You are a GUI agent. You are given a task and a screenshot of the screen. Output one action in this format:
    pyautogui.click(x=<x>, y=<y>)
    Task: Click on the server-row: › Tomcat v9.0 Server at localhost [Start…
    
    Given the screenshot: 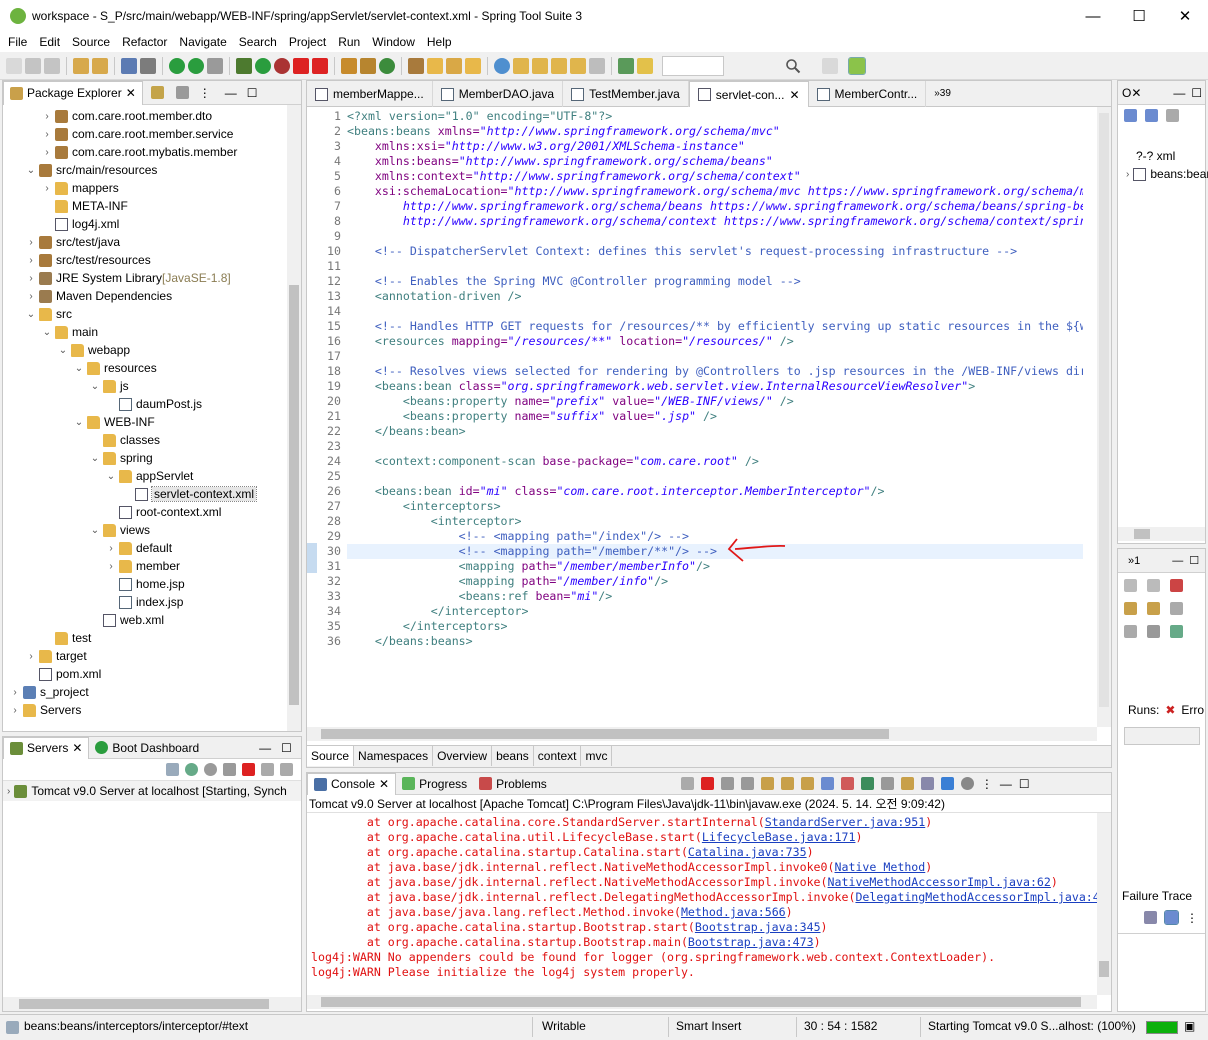 What is the action you would take?
    pyautogui.click(x=152, y=791)
    